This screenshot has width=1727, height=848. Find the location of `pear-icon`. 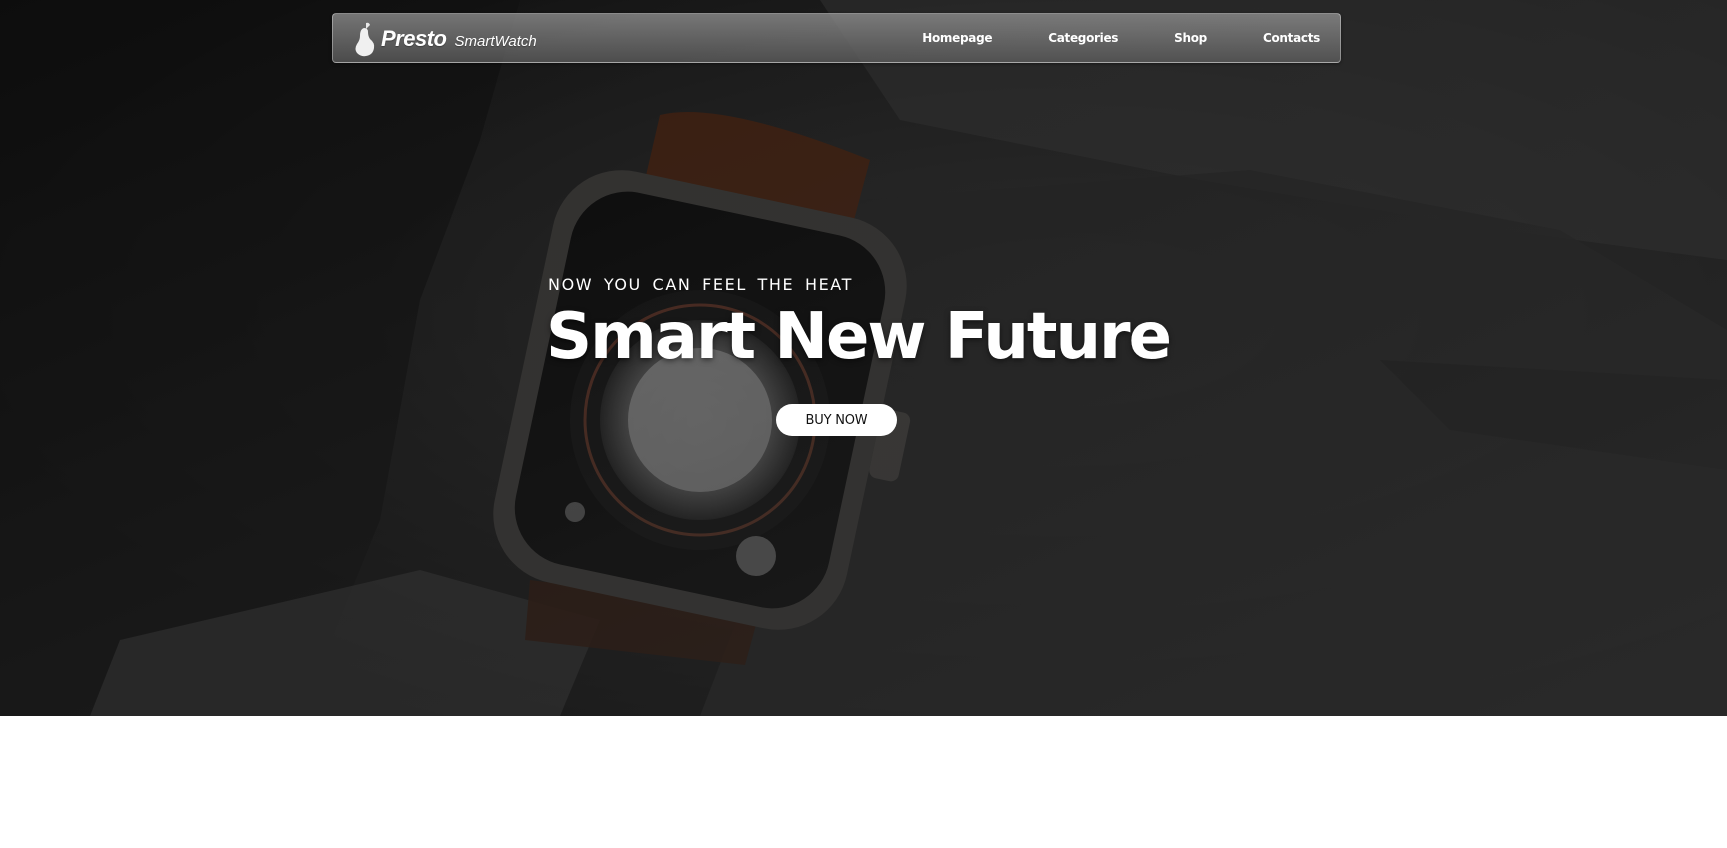

pear-icon is located at coordinates (365, 39).